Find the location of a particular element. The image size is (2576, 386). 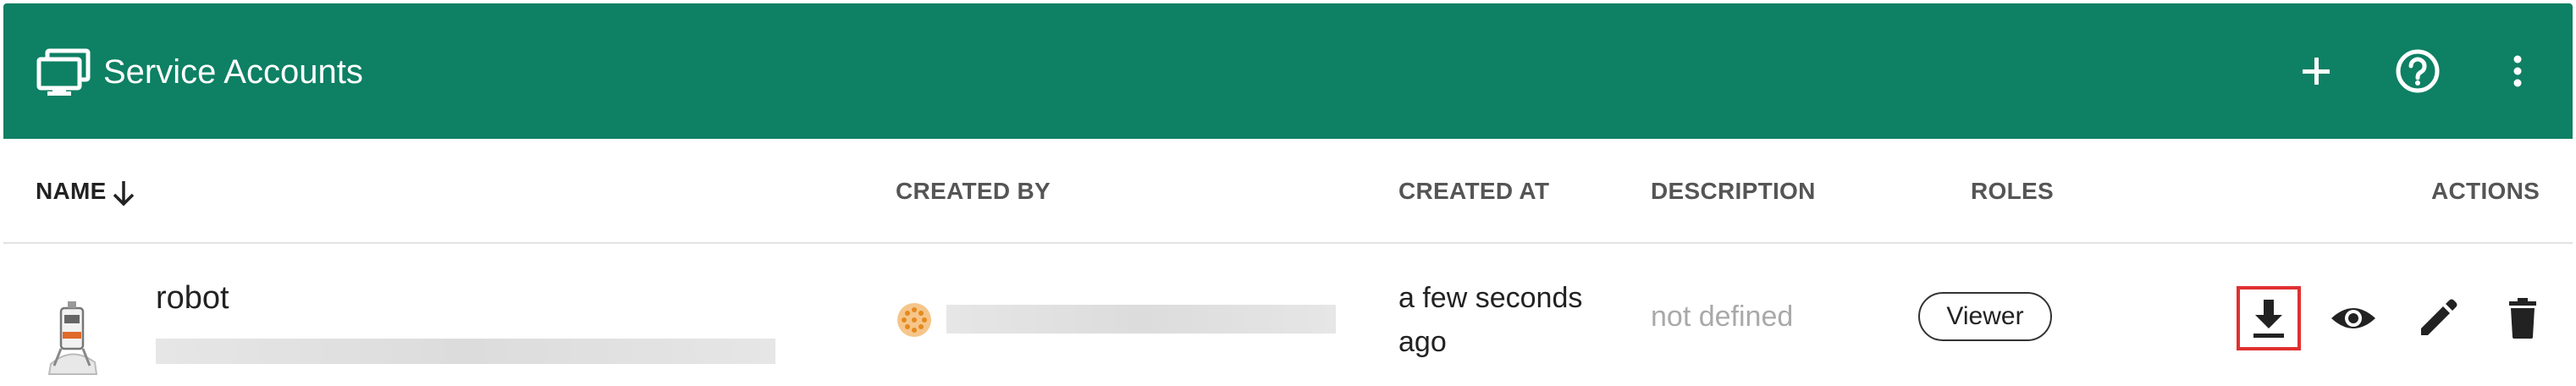

account-name: robot is located at coordinates (192, 298).